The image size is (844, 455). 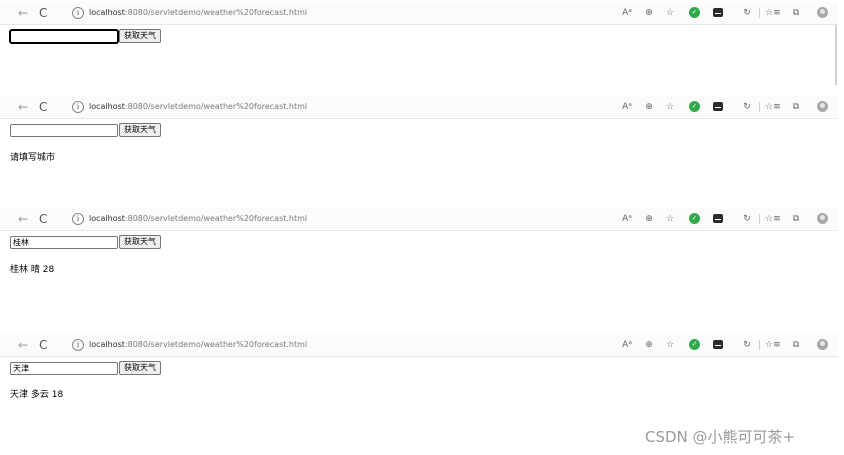 I want to click on weather-result-text: 桂林 晴 28, so click(x=32, y=270).